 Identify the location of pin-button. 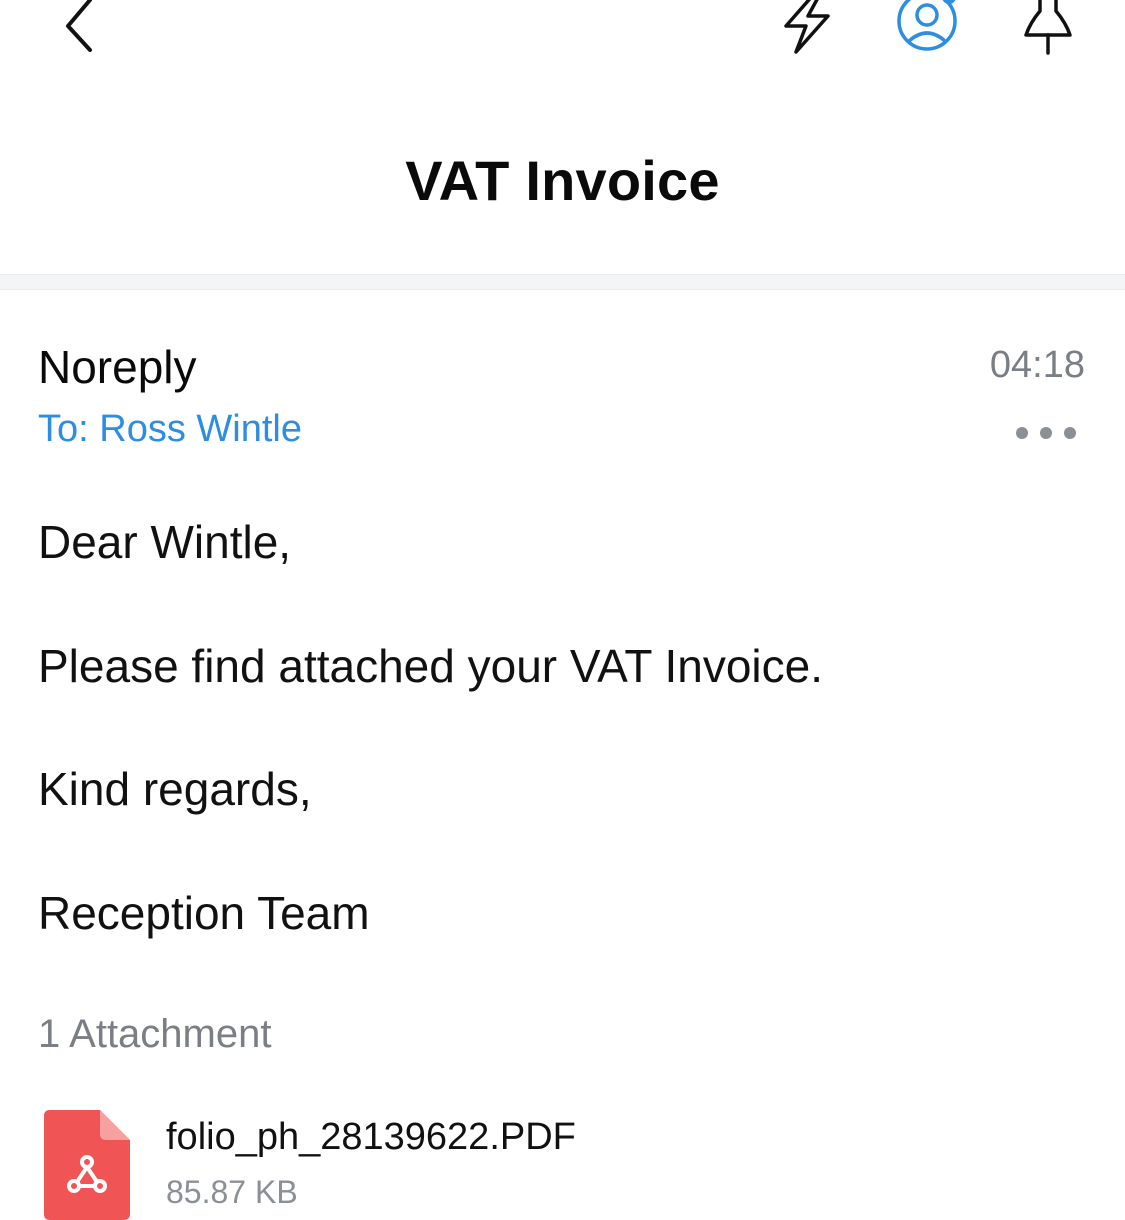
(1048, 29).